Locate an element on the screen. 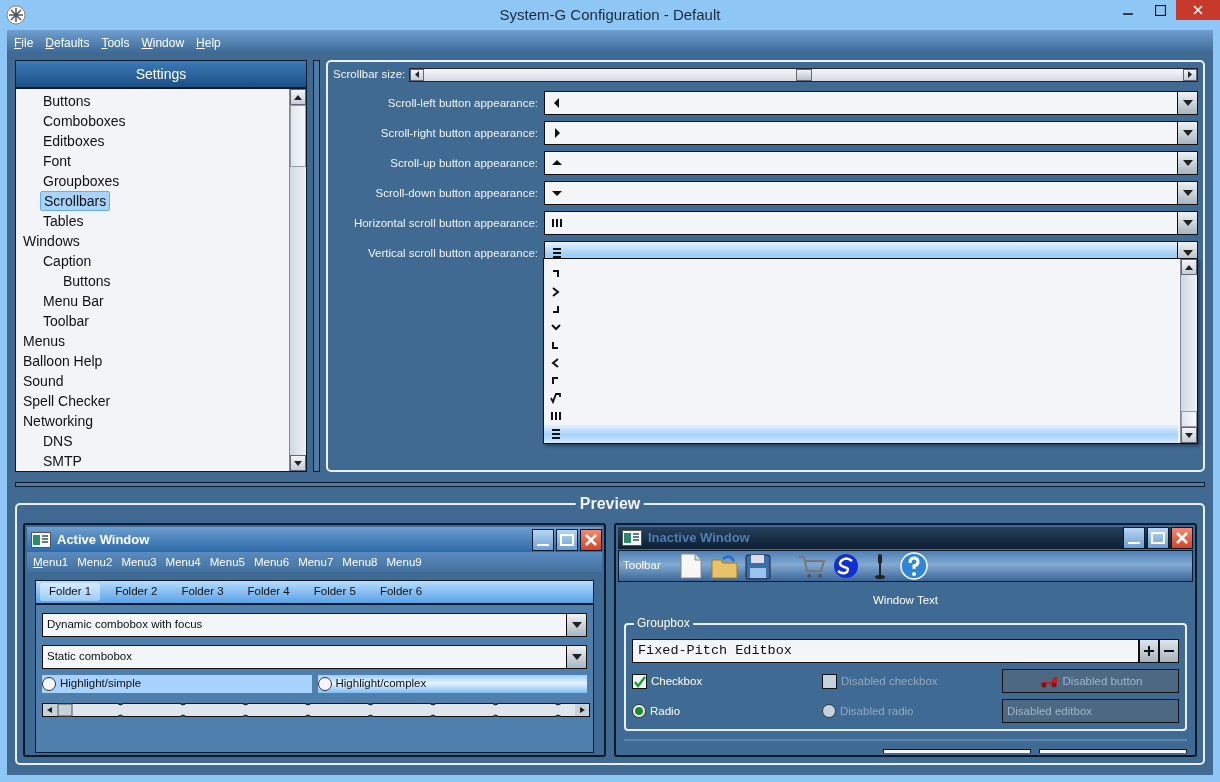  tree-item: Sound is located at coordinates (43, 381).